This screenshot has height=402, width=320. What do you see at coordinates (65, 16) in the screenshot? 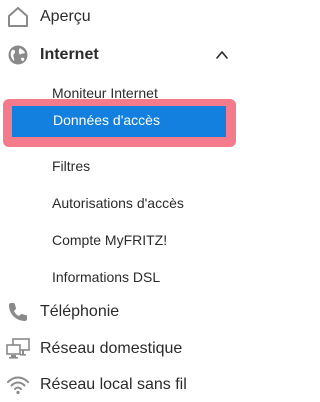
I see `nav-item-label: Aperçu` at bounding box center [65, 16].